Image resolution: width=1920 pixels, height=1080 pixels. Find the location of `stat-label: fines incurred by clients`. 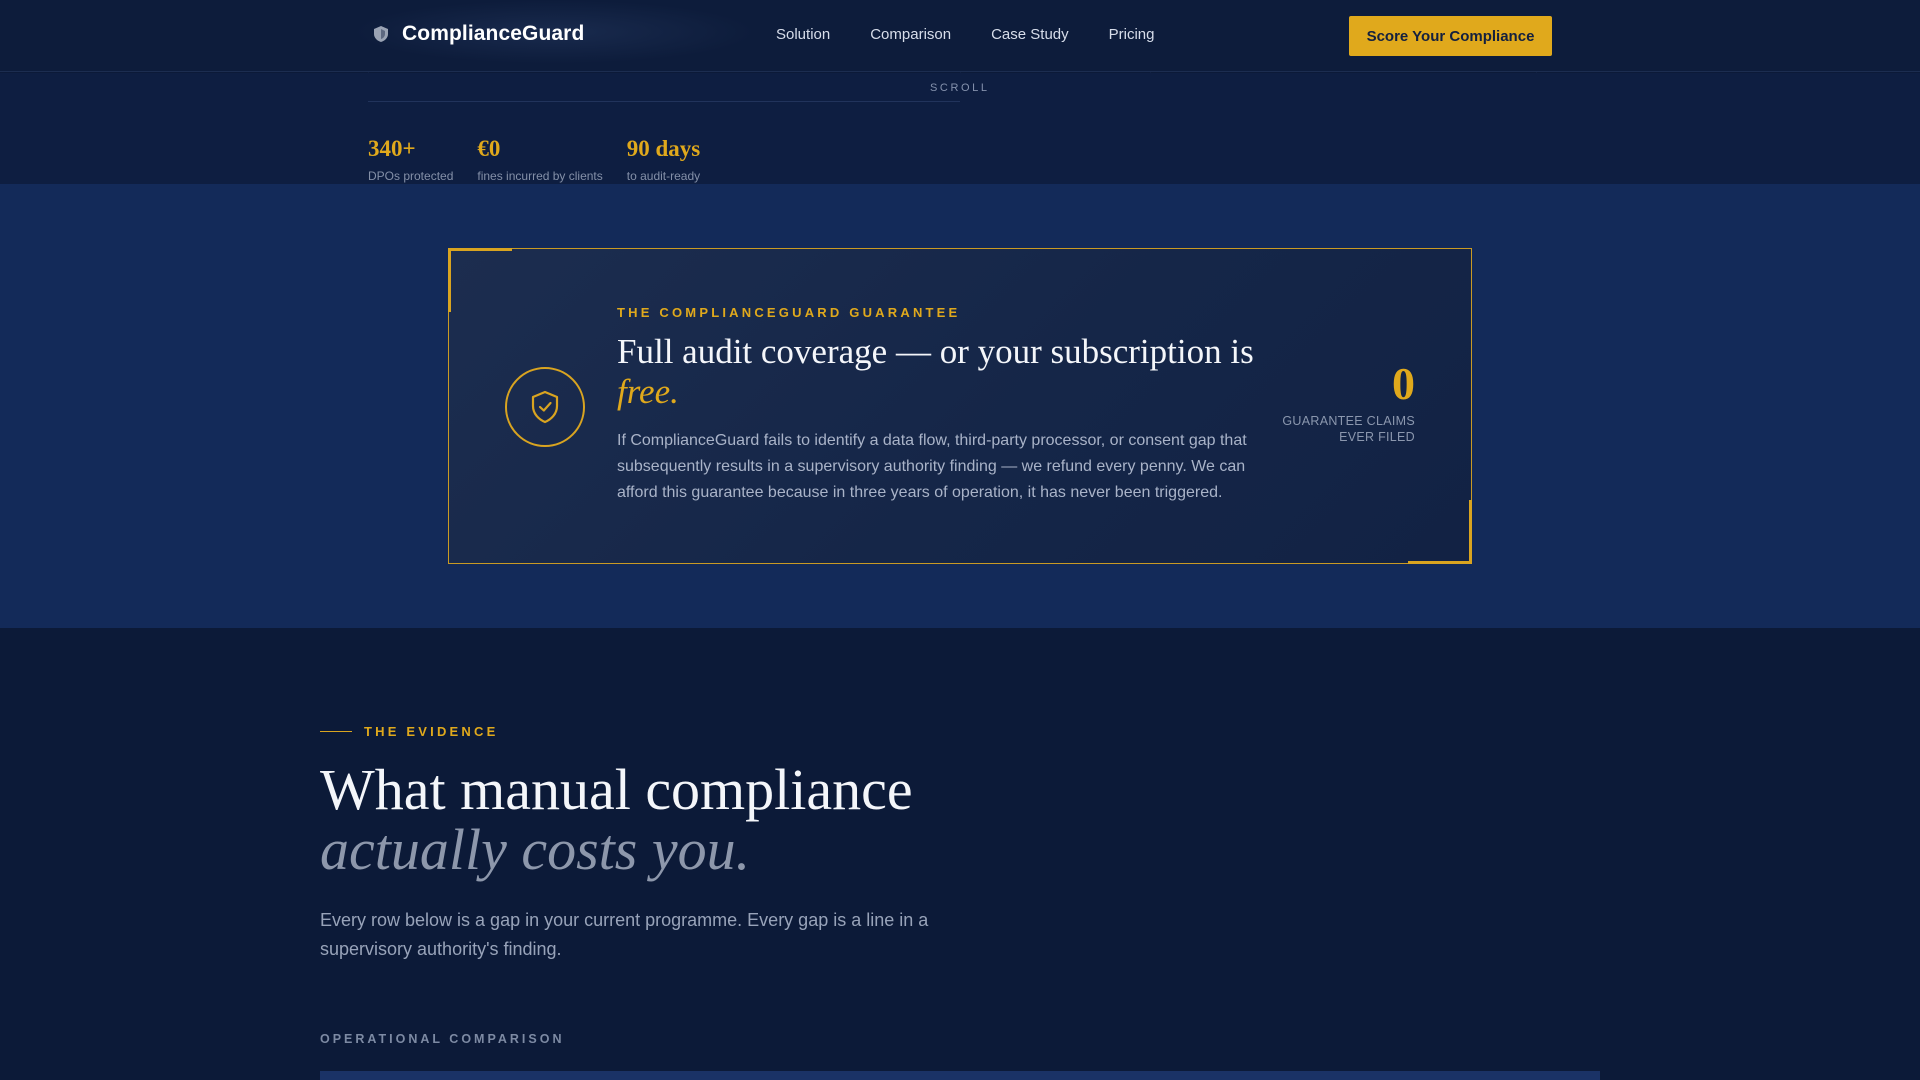

stat-label: fines incurred by clients is located at coordinates (540, 176).